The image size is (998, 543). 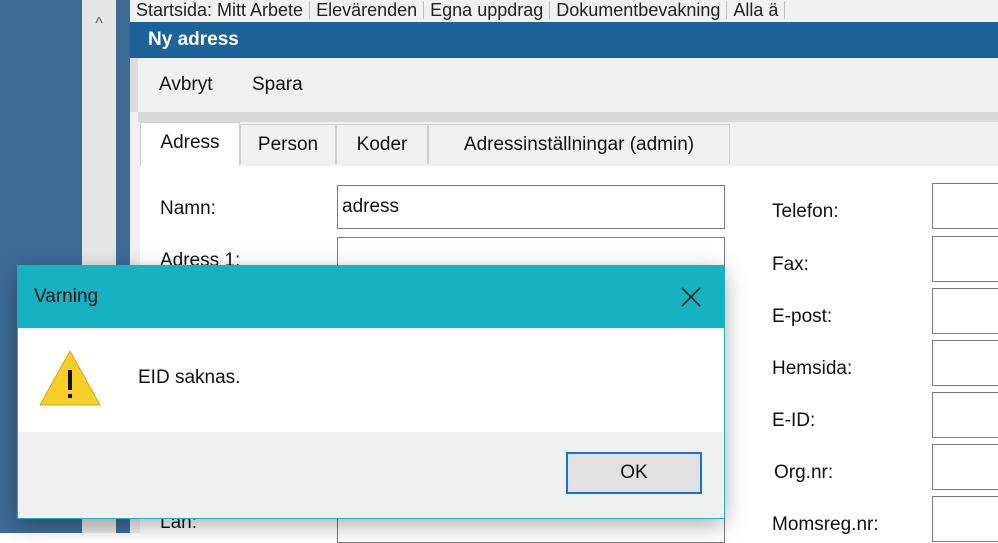 I want to click on name-label: Namn:, so click(x=188, y=209).